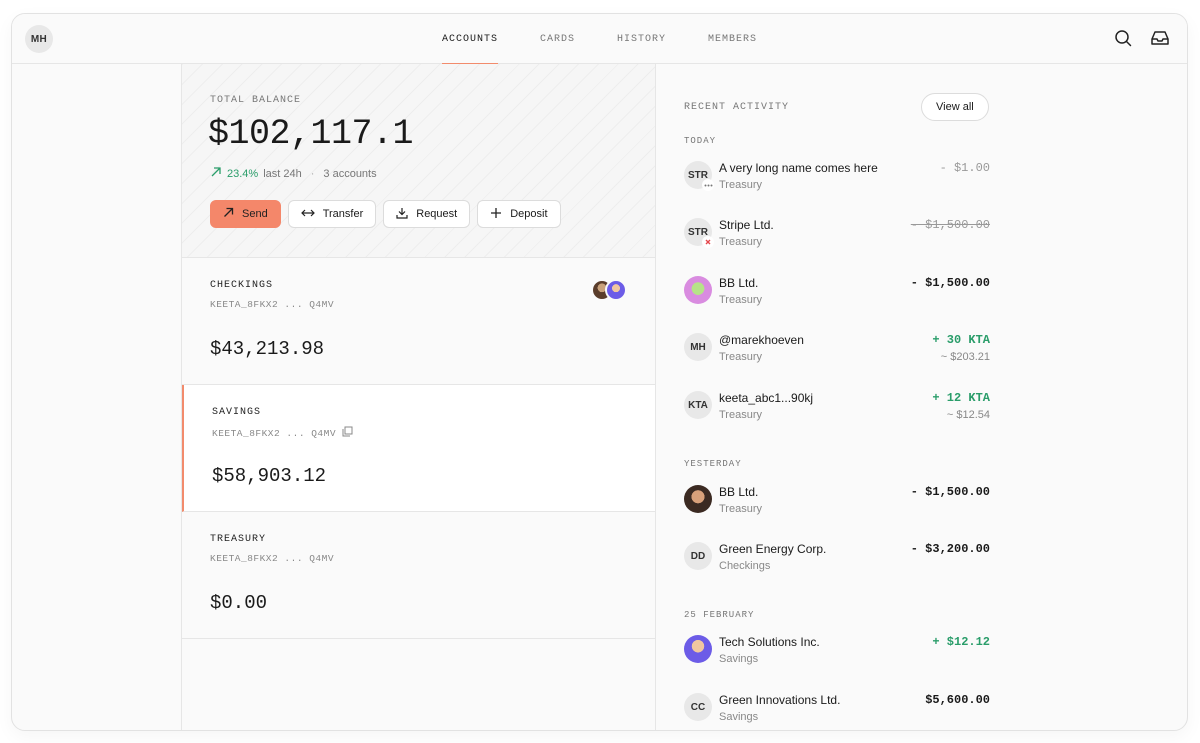 The image size is (1200, 743). I want to click on transfer-button: Transfer, so click(332, 214).